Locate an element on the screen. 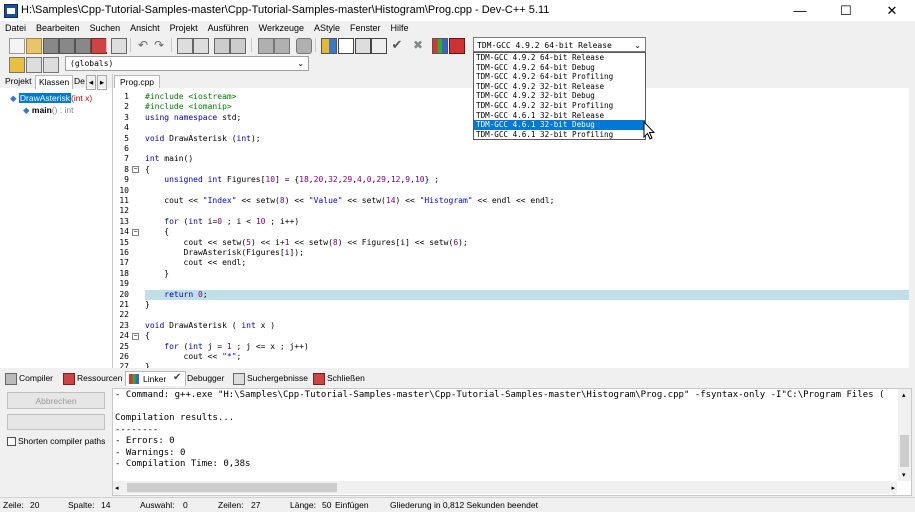  goto-bookmark-icon is located at coordinates (51, 65).